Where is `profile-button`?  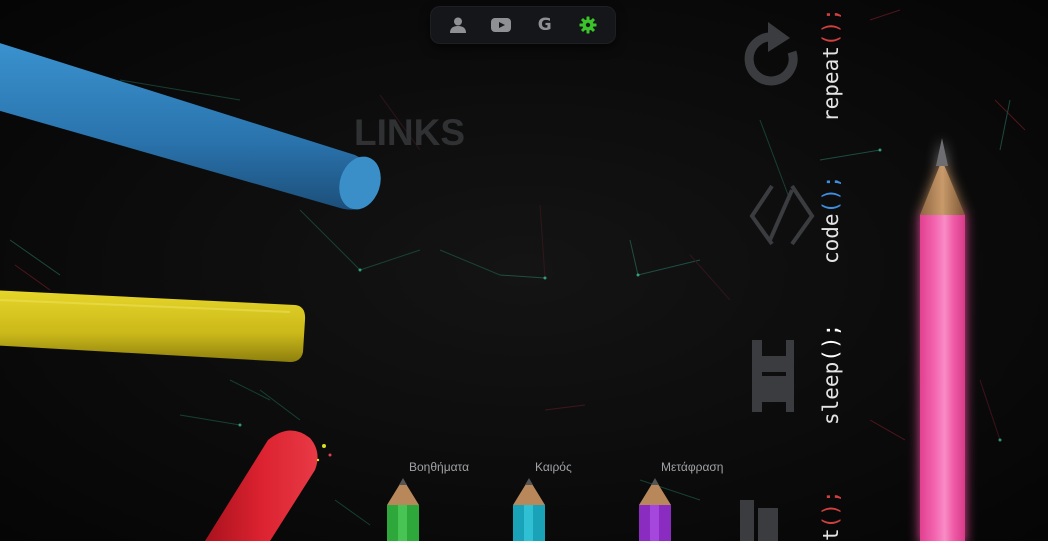 profile-button is located at coordinates (458, 25).